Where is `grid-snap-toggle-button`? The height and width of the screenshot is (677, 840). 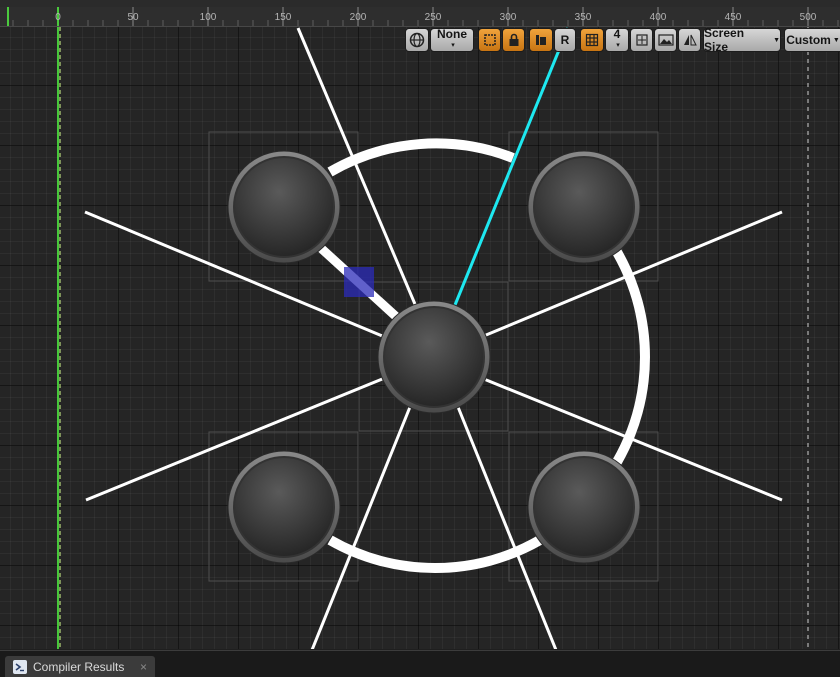 grid-snap-toggle-button is located at coordinates (592, 40).